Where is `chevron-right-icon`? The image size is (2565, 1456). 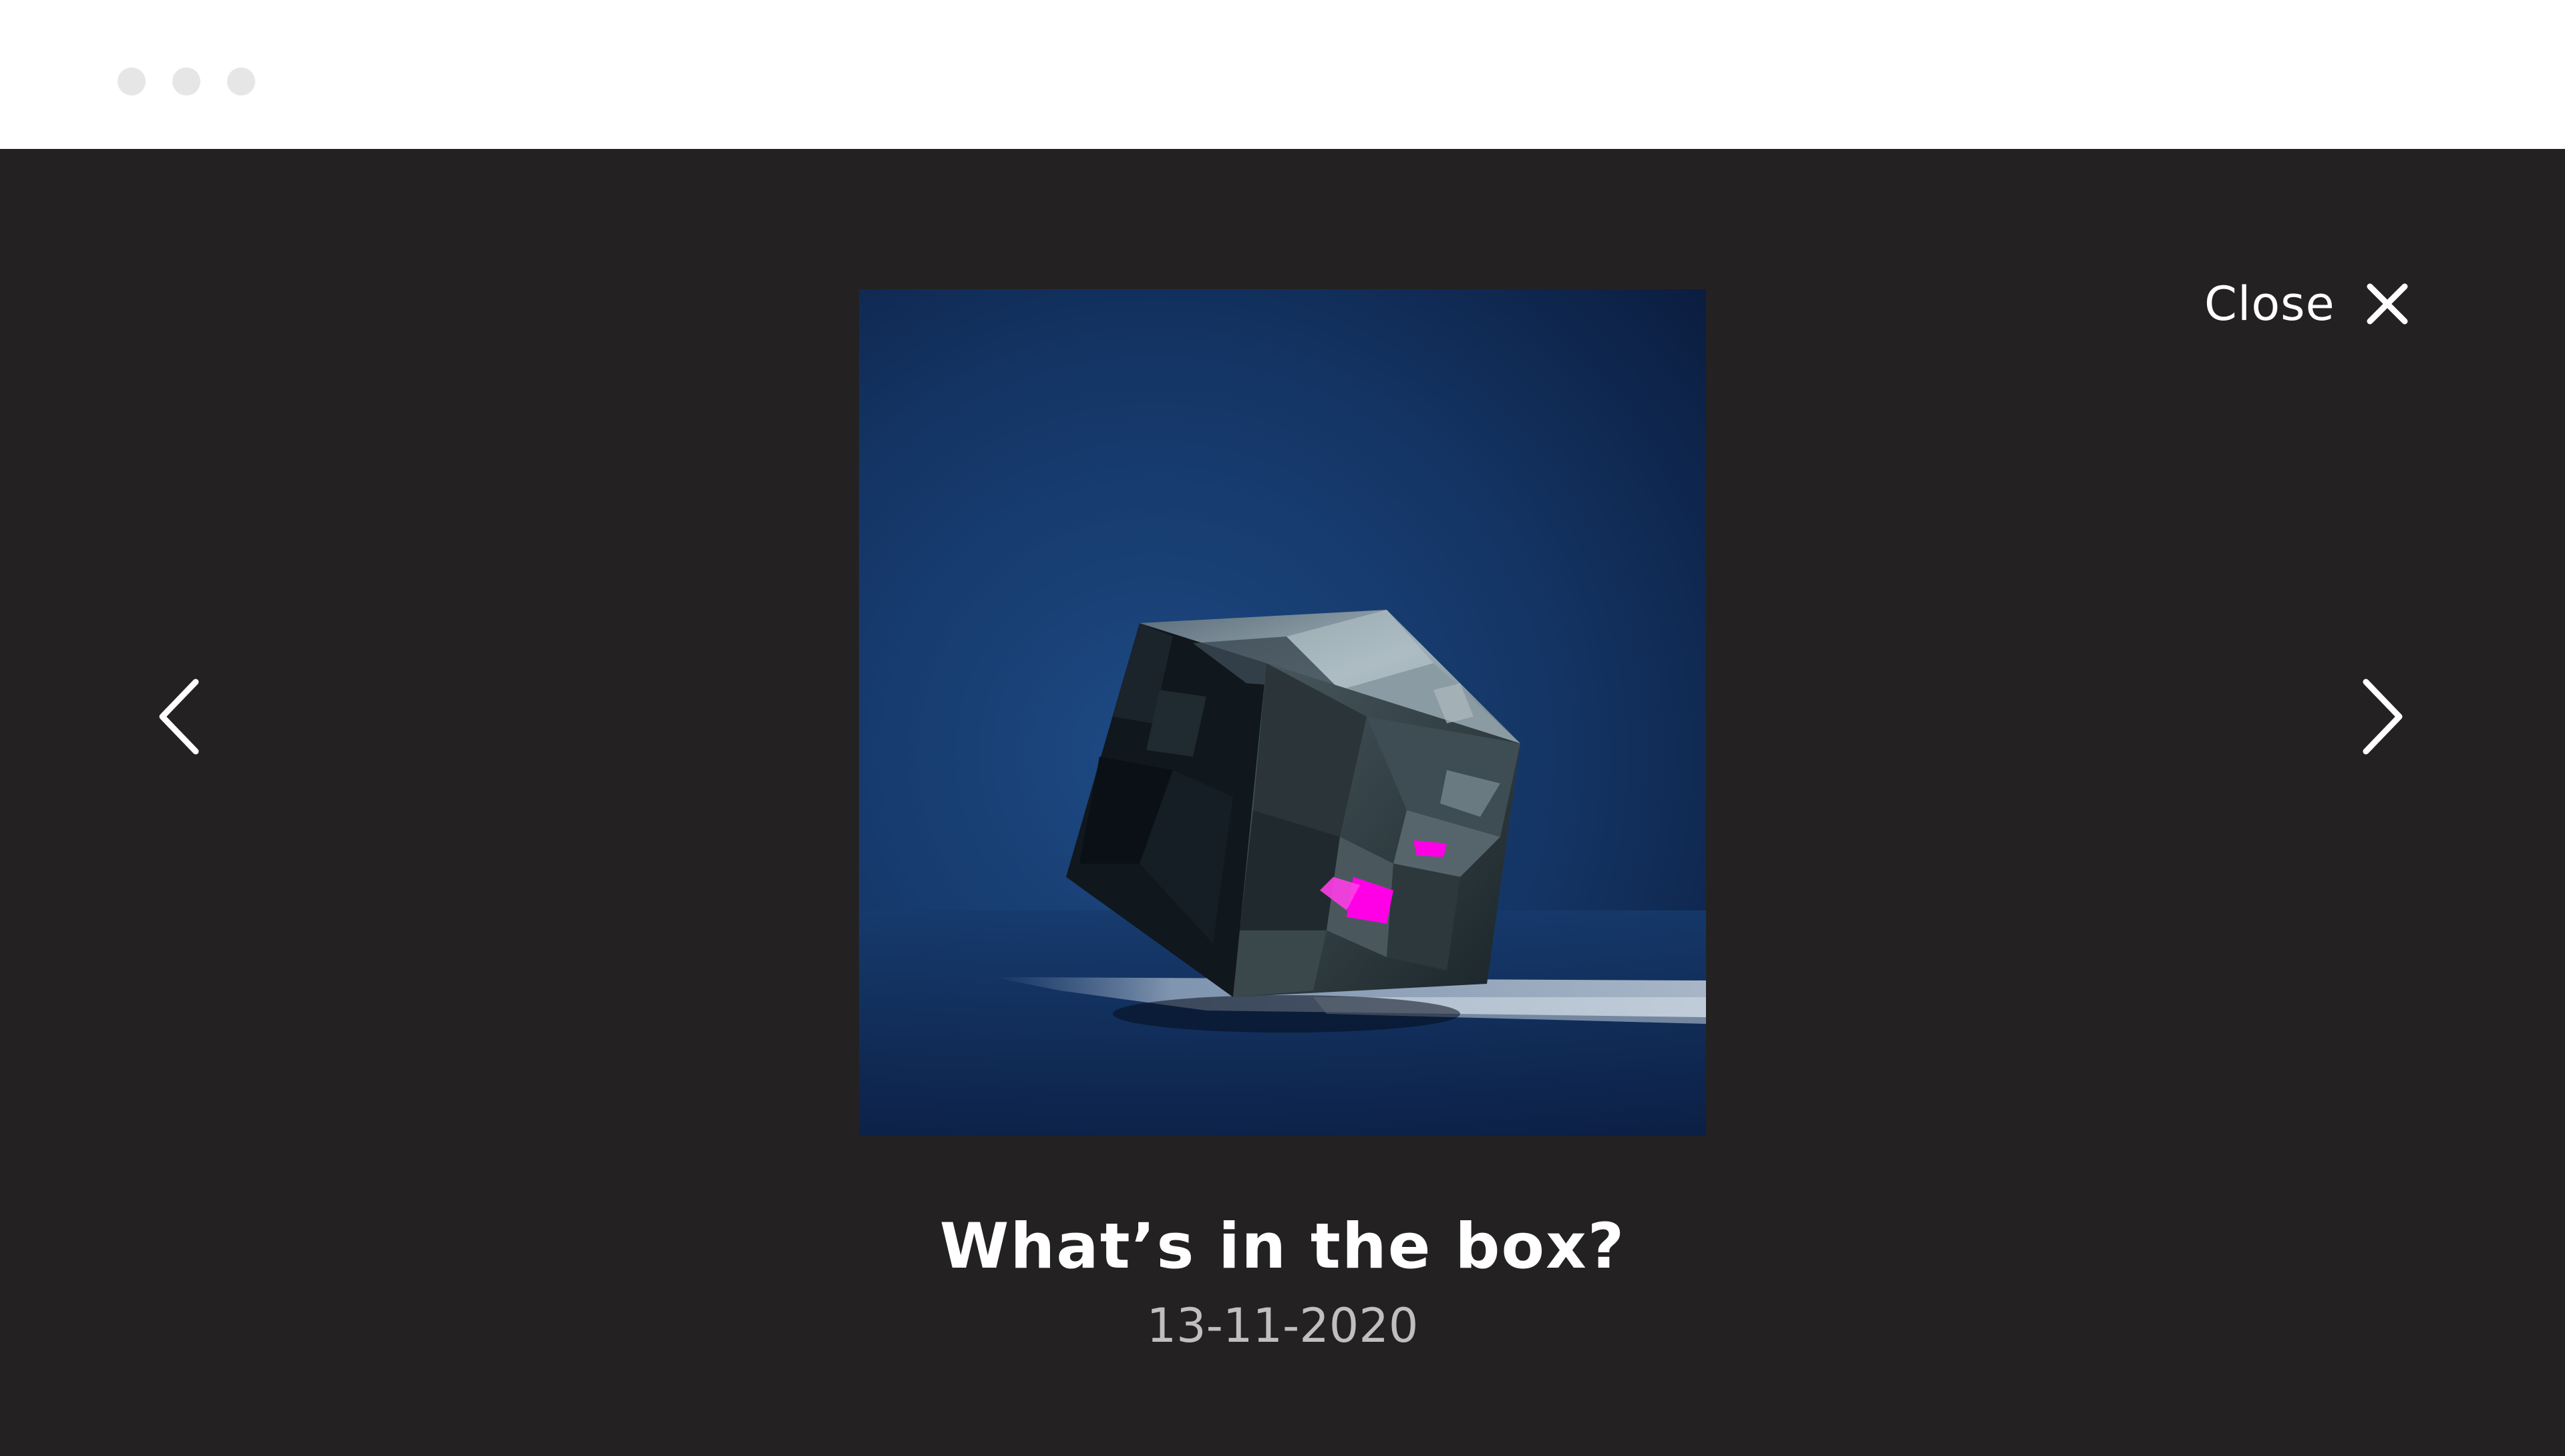 chevron-right-icon is located at coordinates (2384, 717).